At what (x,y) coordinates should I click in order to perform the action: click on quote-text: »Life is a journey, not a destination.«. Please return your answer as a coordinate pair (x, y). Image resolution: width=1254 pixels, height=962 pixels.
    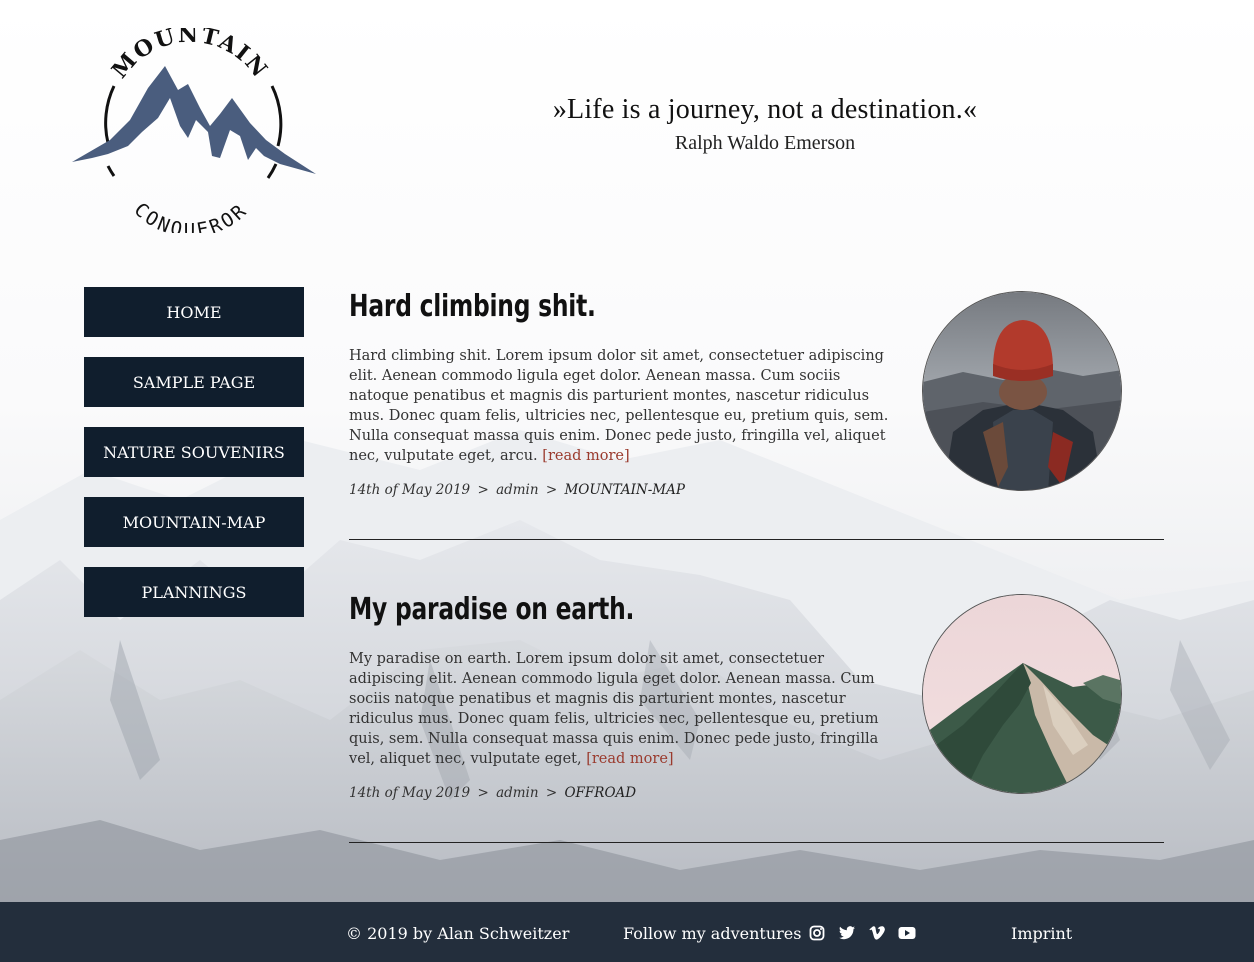
    Looking at the image, I should click on (765, 109).